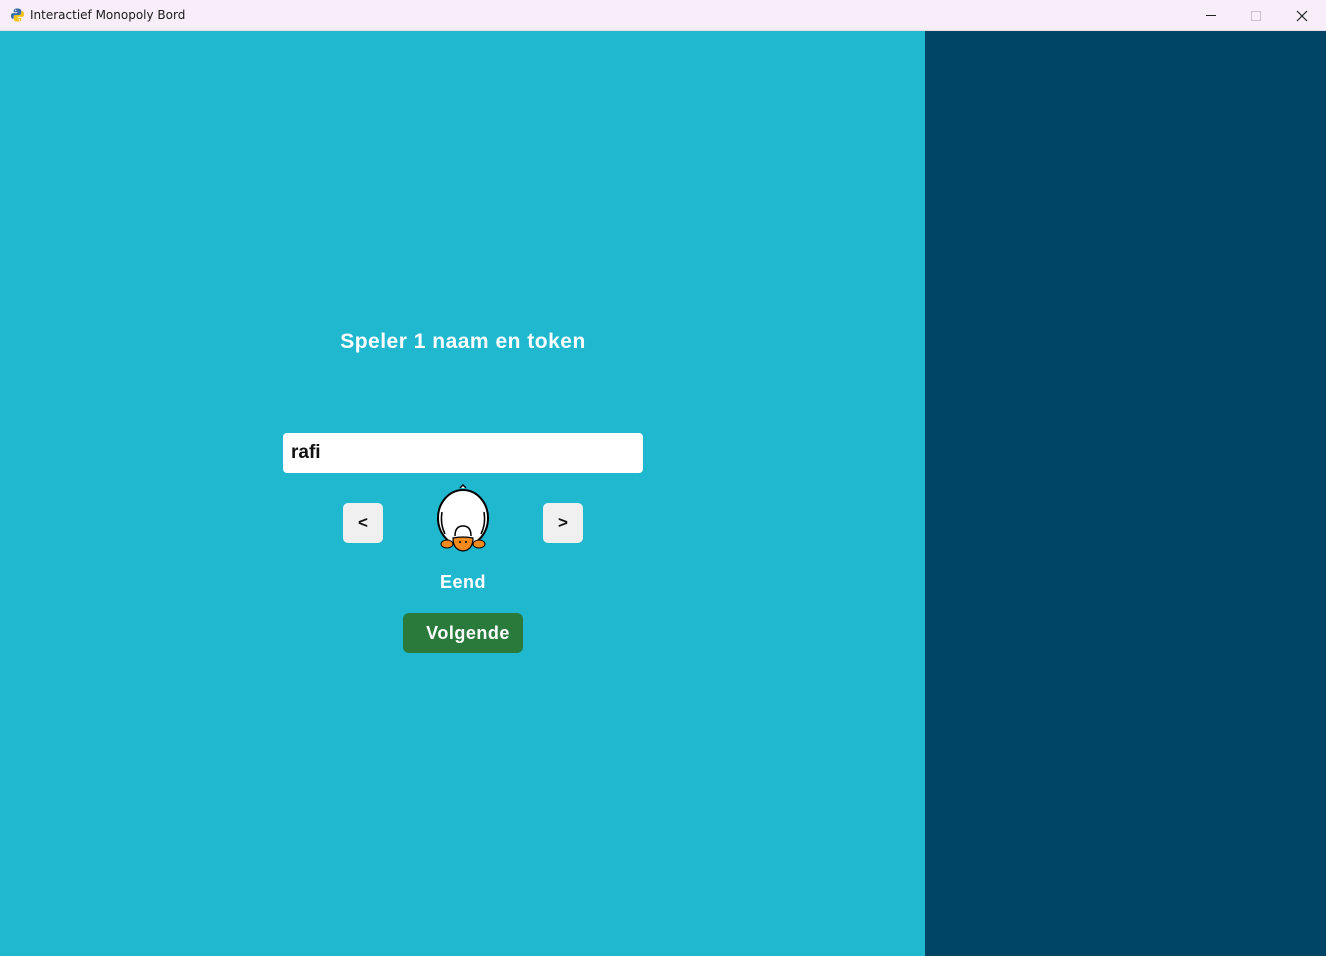  I want to click on token-name-label: Eend, so click(462, 582).